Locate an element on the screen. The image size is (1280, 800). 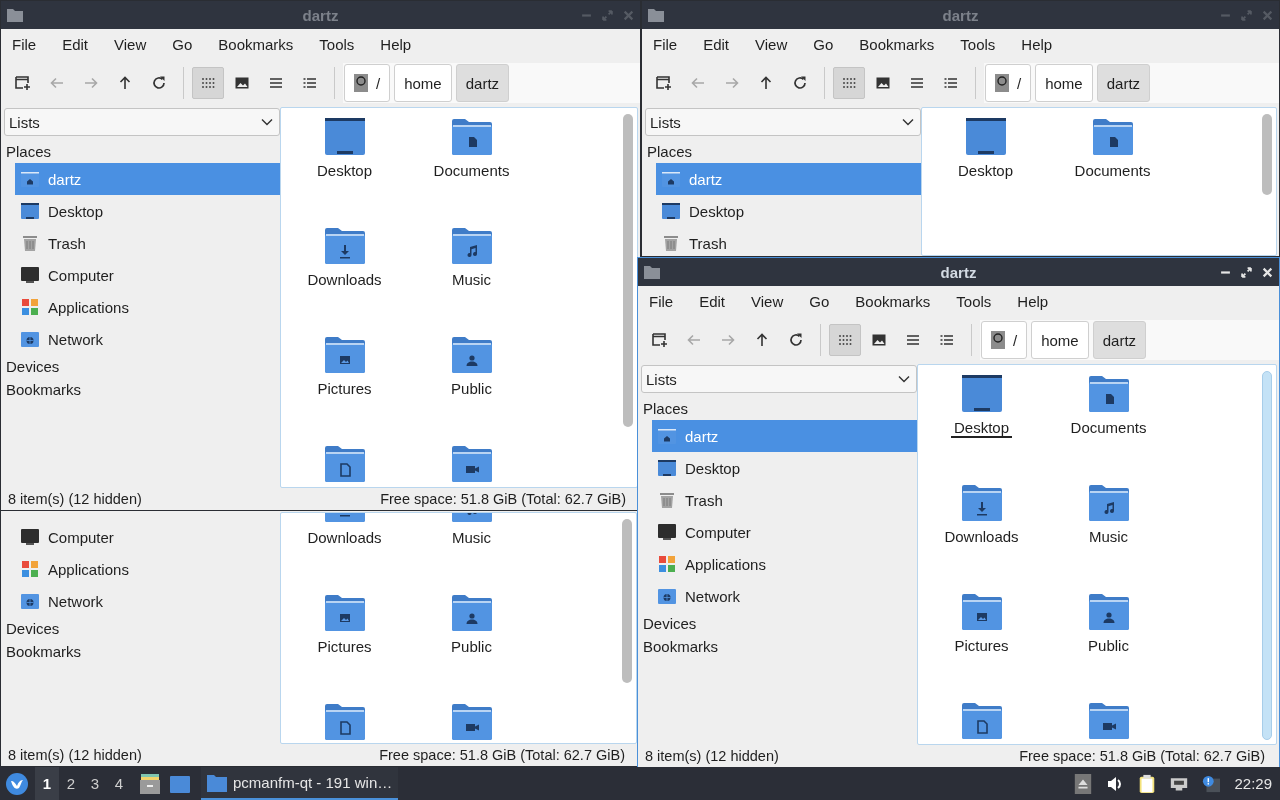
workspace-button: 2 is located at coordinates (71, 783).